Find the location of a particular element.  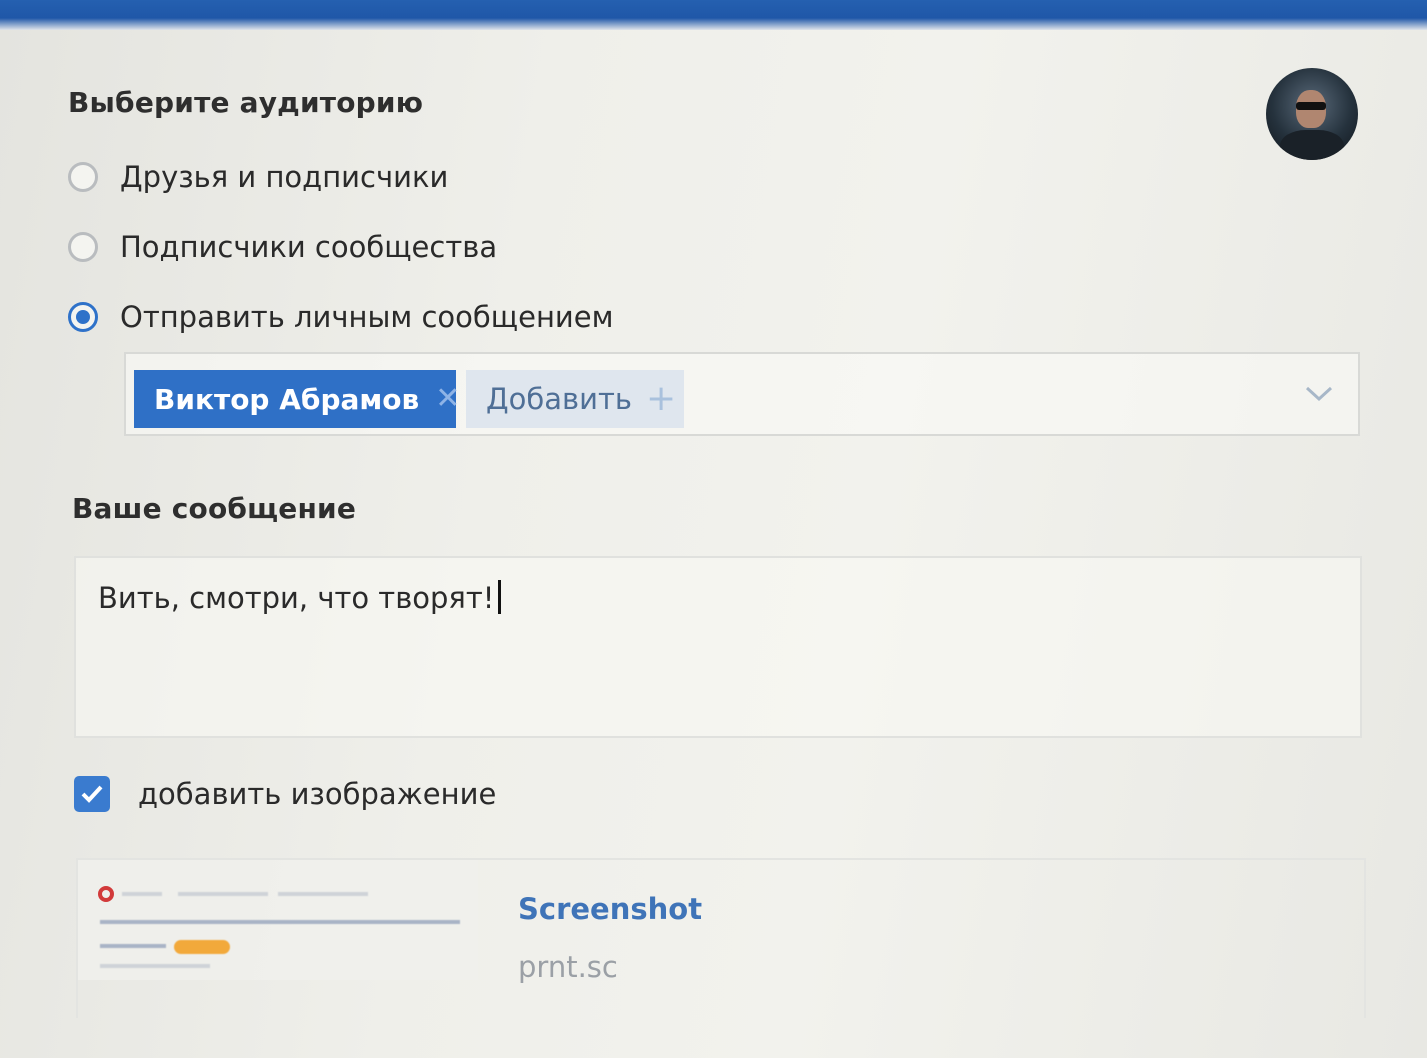

audience-option-friends: Друзья и подписчики is located at coordinates (258, 177).